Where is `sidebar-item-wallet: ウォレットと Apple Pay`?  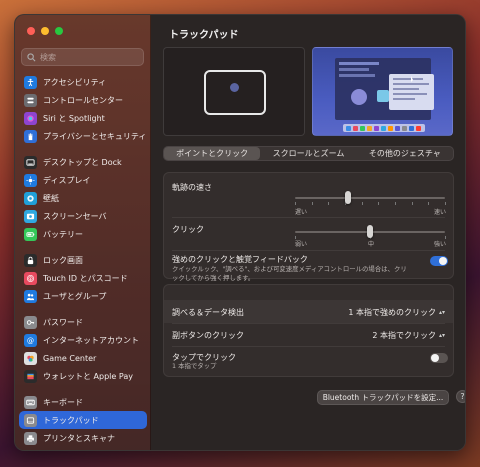
sidebar-item-wallet: ウォレットと Apple Pay is located at coordinates (83, 376).